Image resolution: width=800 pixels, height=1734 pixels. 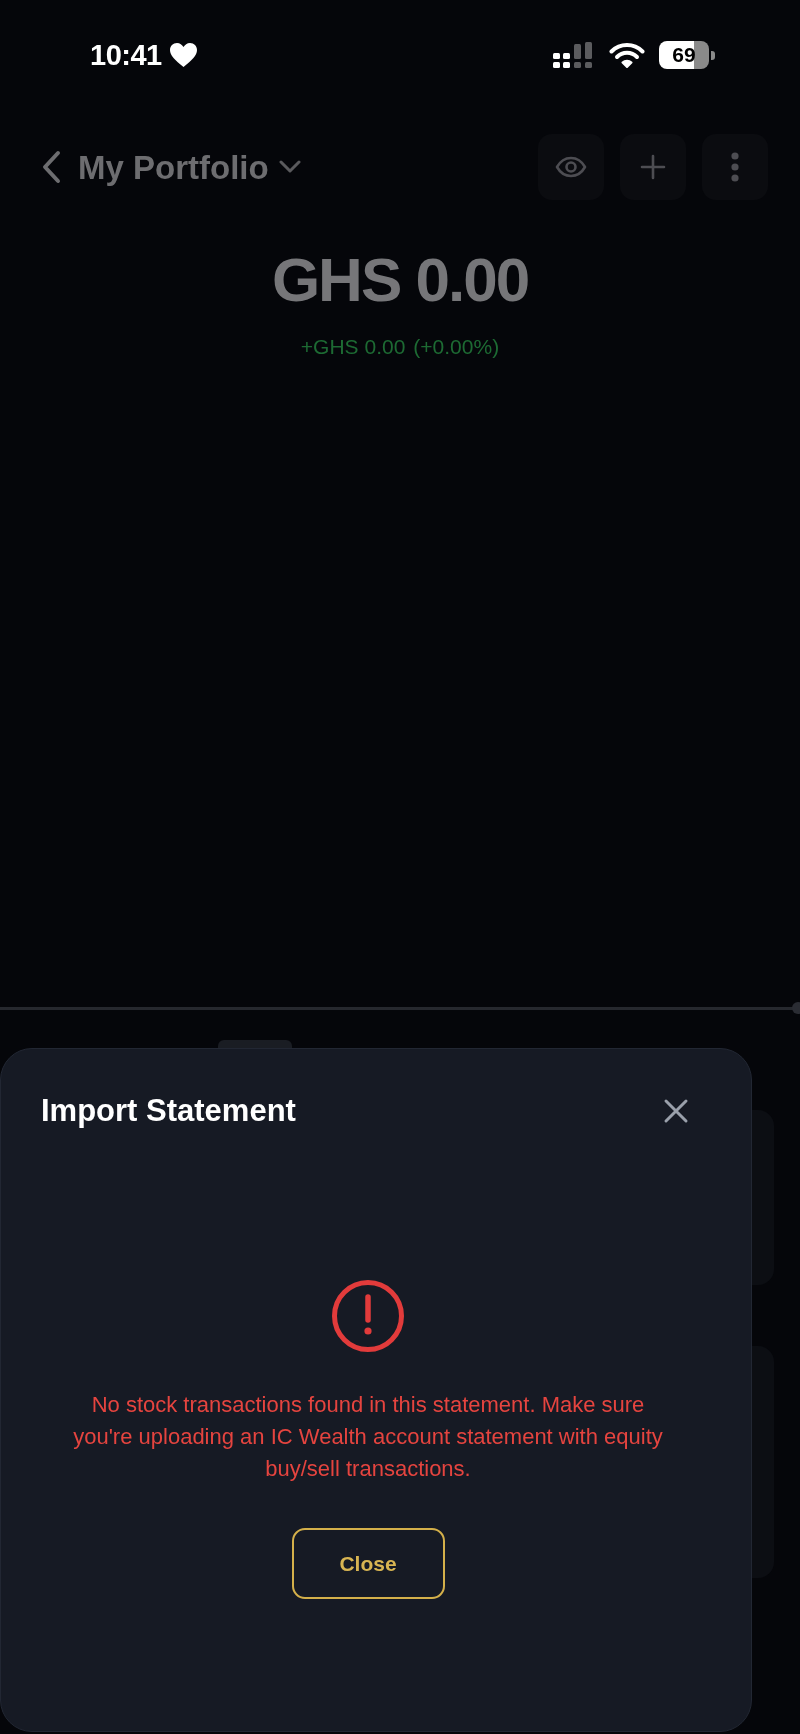 What do you see at coordinates (189, 167) in the screenshot?
I see `portfolio-dropdown: My Portfolio` at bounding box center [189, 167].